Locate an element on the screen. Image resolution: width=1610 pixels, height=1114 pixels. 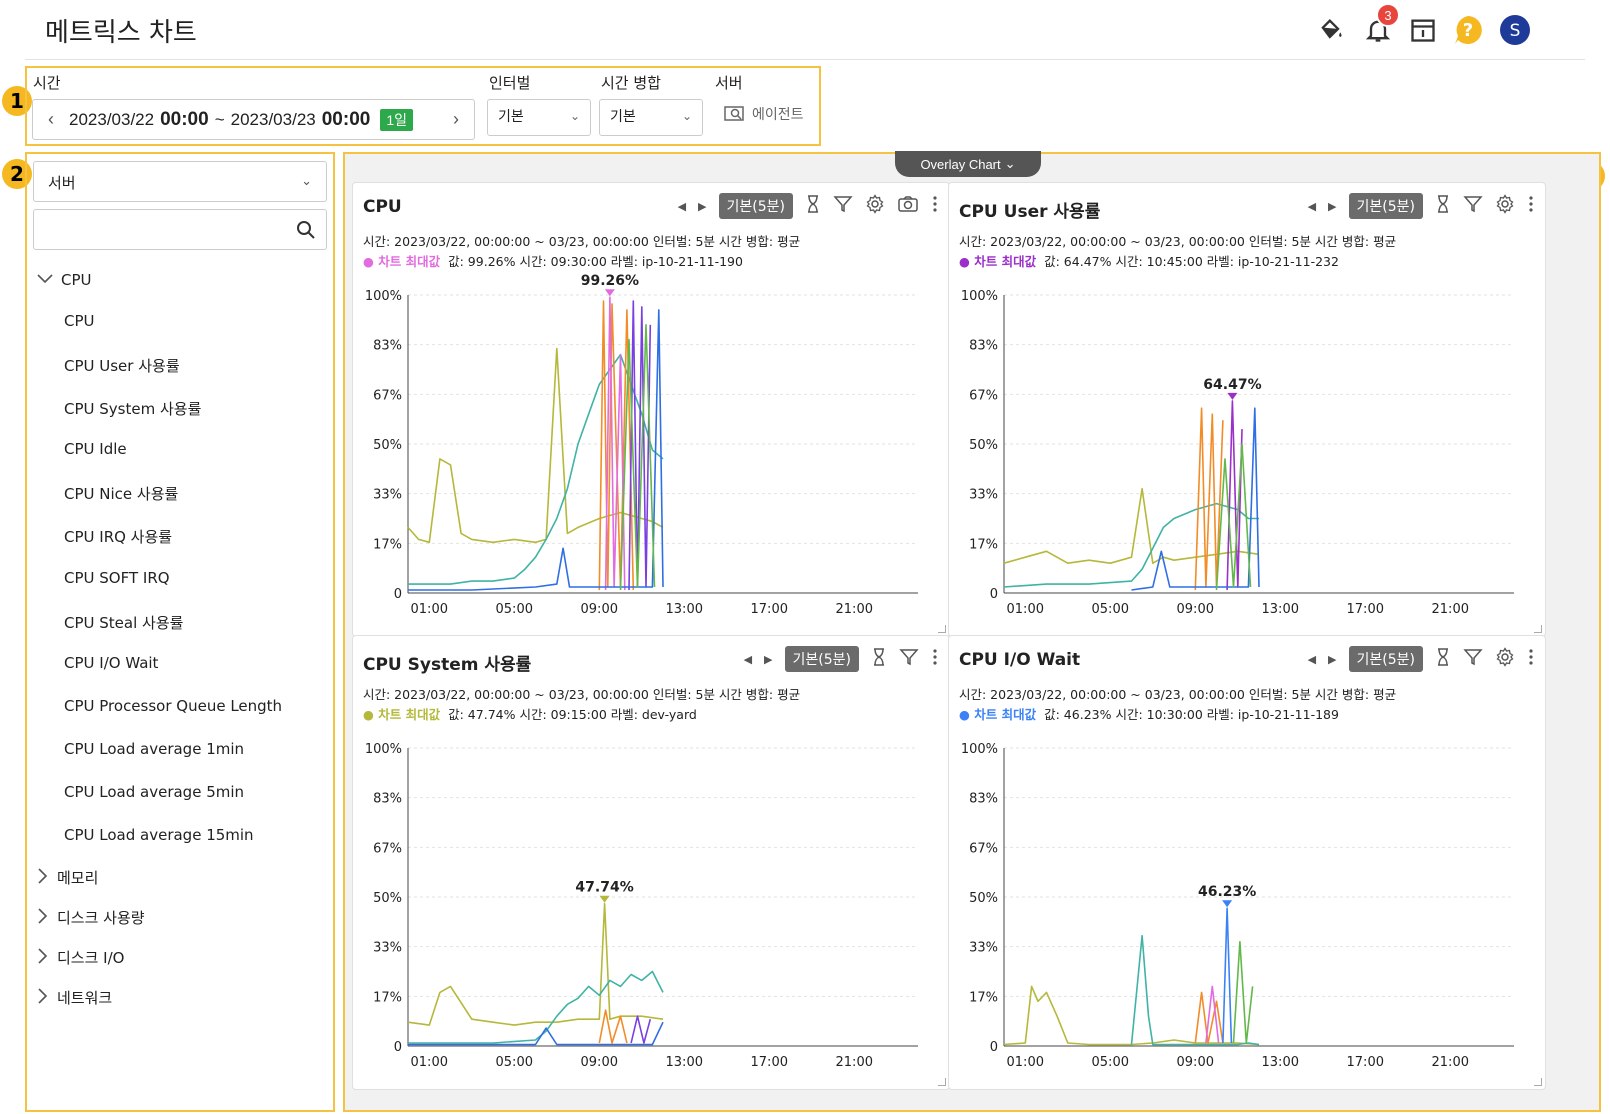
y-tick-label: 17% is located at coordinates (387, 544).